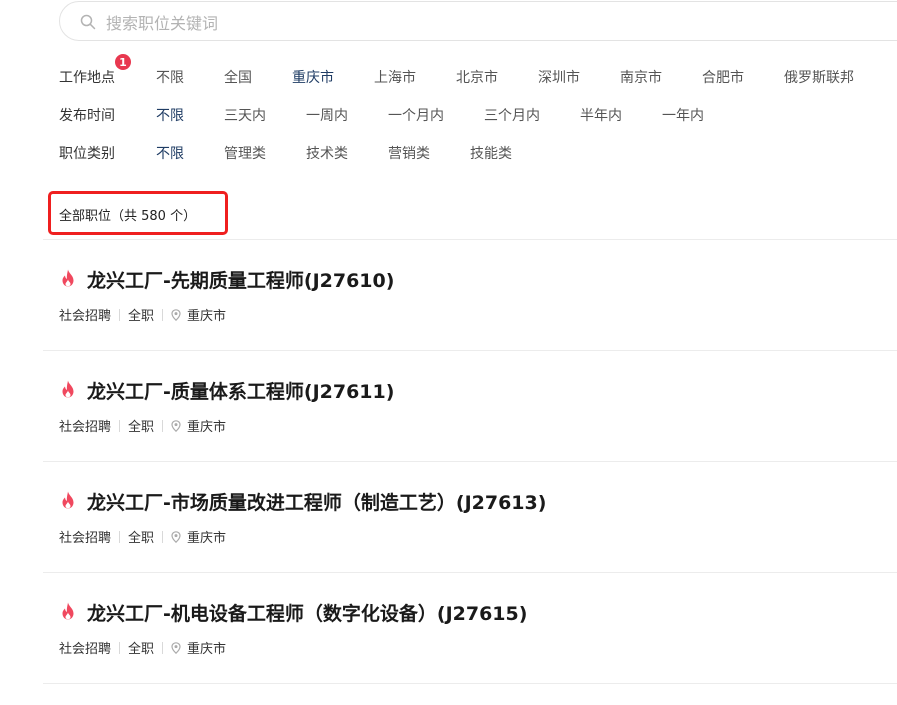  I want to click on job-item: 龙兴工厂-质量体系工程师(J27611) 社会招聘 全职 重庆市, so click(470, 406).